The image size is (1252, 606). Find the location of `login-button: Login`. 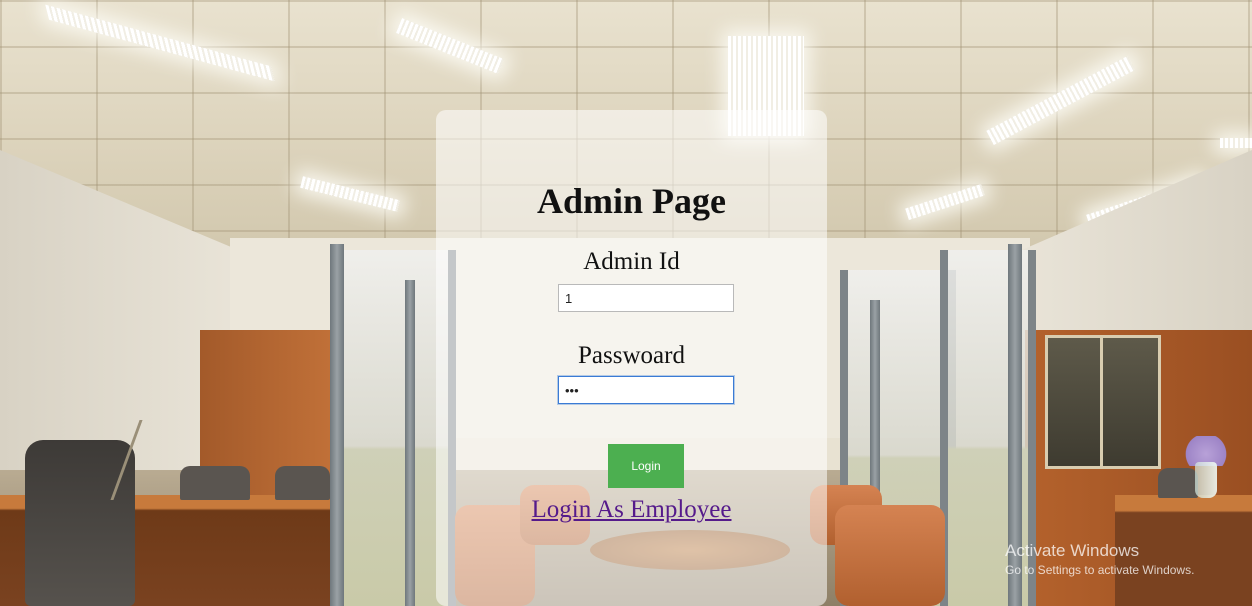

login-button: Login is located at coordinates (646, 466).